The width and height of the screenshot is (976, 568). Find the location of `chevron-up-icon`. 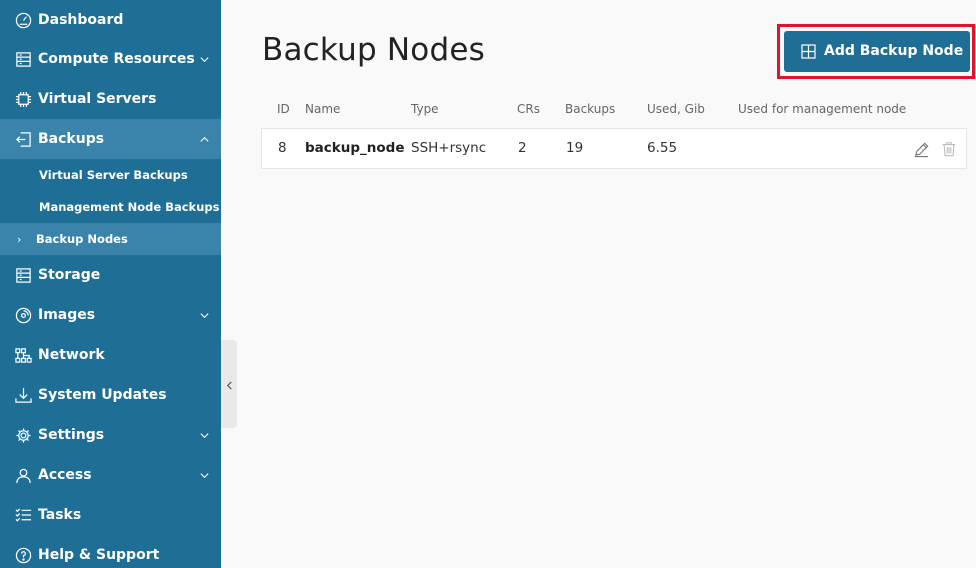

chevron-up-icon is located at coordinates (204, 139).